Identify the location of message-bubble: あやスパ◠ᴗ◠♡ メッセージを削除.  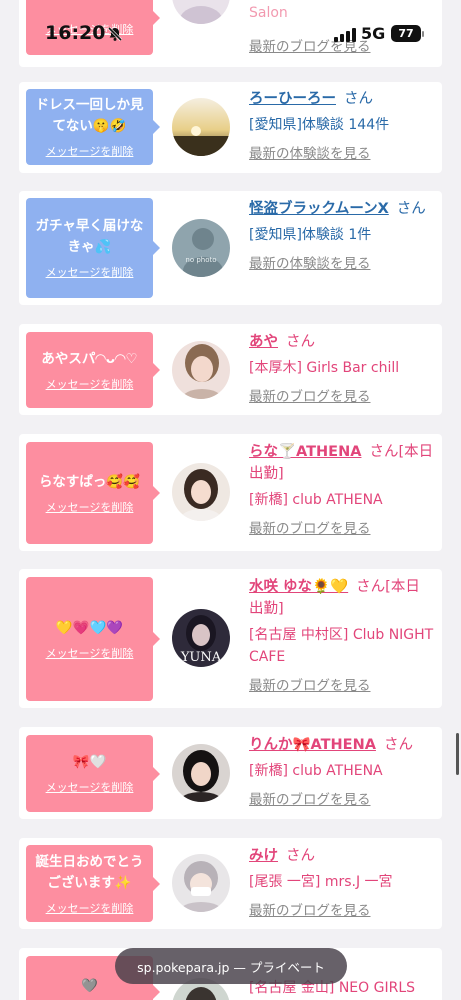
(93, 370).